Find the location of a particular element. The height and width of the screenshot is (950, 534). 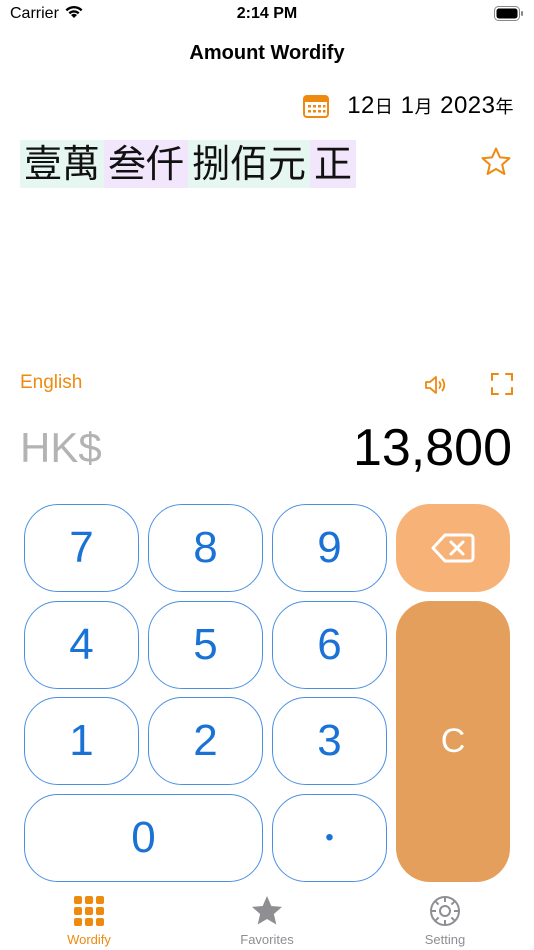

key-7: 7 is located at coordinates (81, 548).